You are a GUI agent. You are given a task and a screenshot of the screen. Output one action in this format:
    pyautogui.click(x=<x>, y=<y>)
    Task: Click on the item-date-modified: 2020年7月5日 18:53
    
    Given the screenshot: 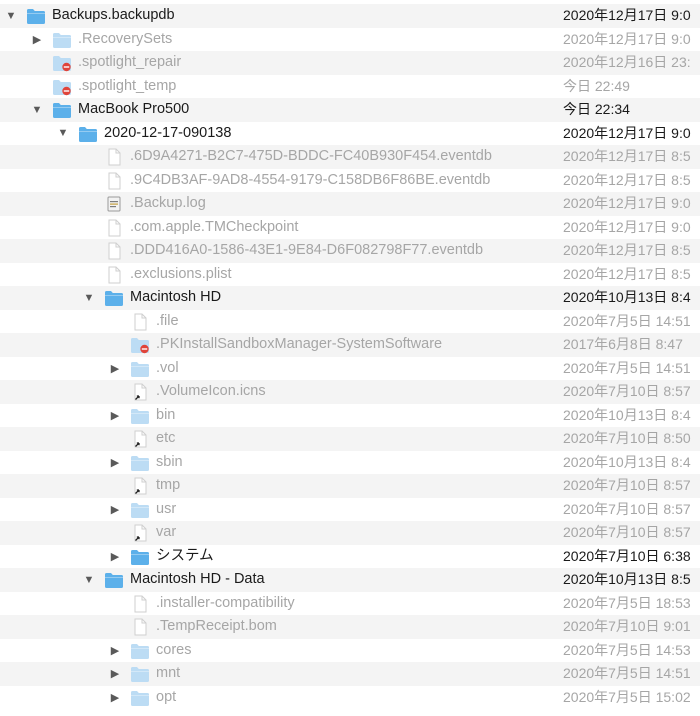 What is the action you would take?
    pyautogui.click(x=627, y=602)
    